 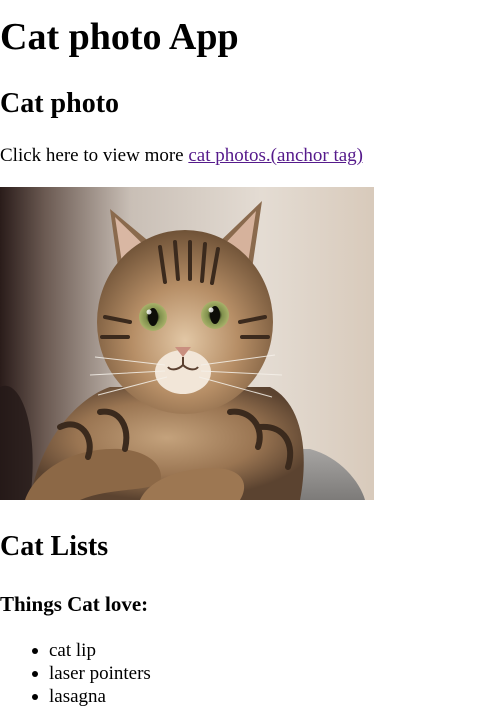 What do you see at coordinates (94, 155) in the screenshot?
I see `intro-text: Click here to view more` at bounding box center [94, 155].